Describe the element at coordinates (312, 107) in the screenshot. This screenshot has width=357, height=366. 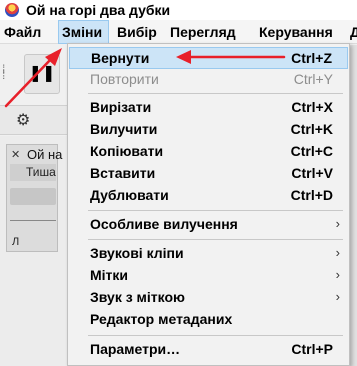
I see `menu-item-shortcut: Ctrl+X` at that location.